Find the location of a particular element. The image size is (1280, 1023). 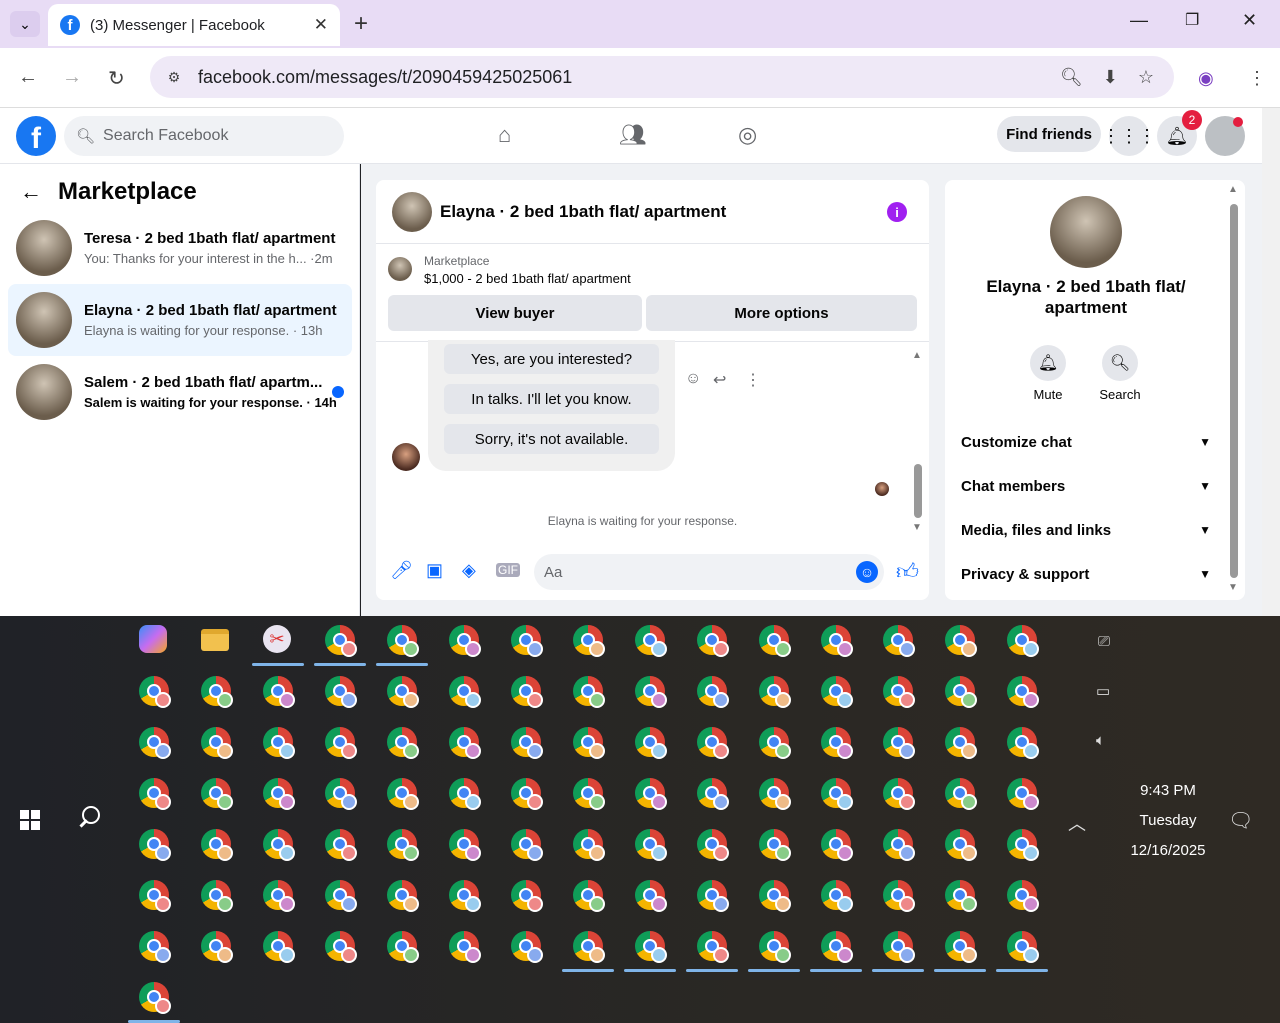

windows-start-icon is located at coordinates (30, 820).